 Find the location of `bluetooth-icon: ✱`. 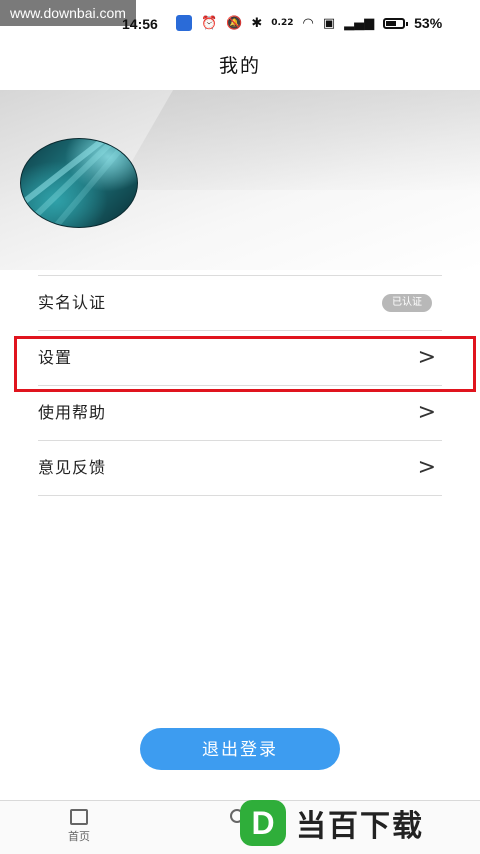

bluetooth-icon: ✱ is located at coordinates (257, 23).